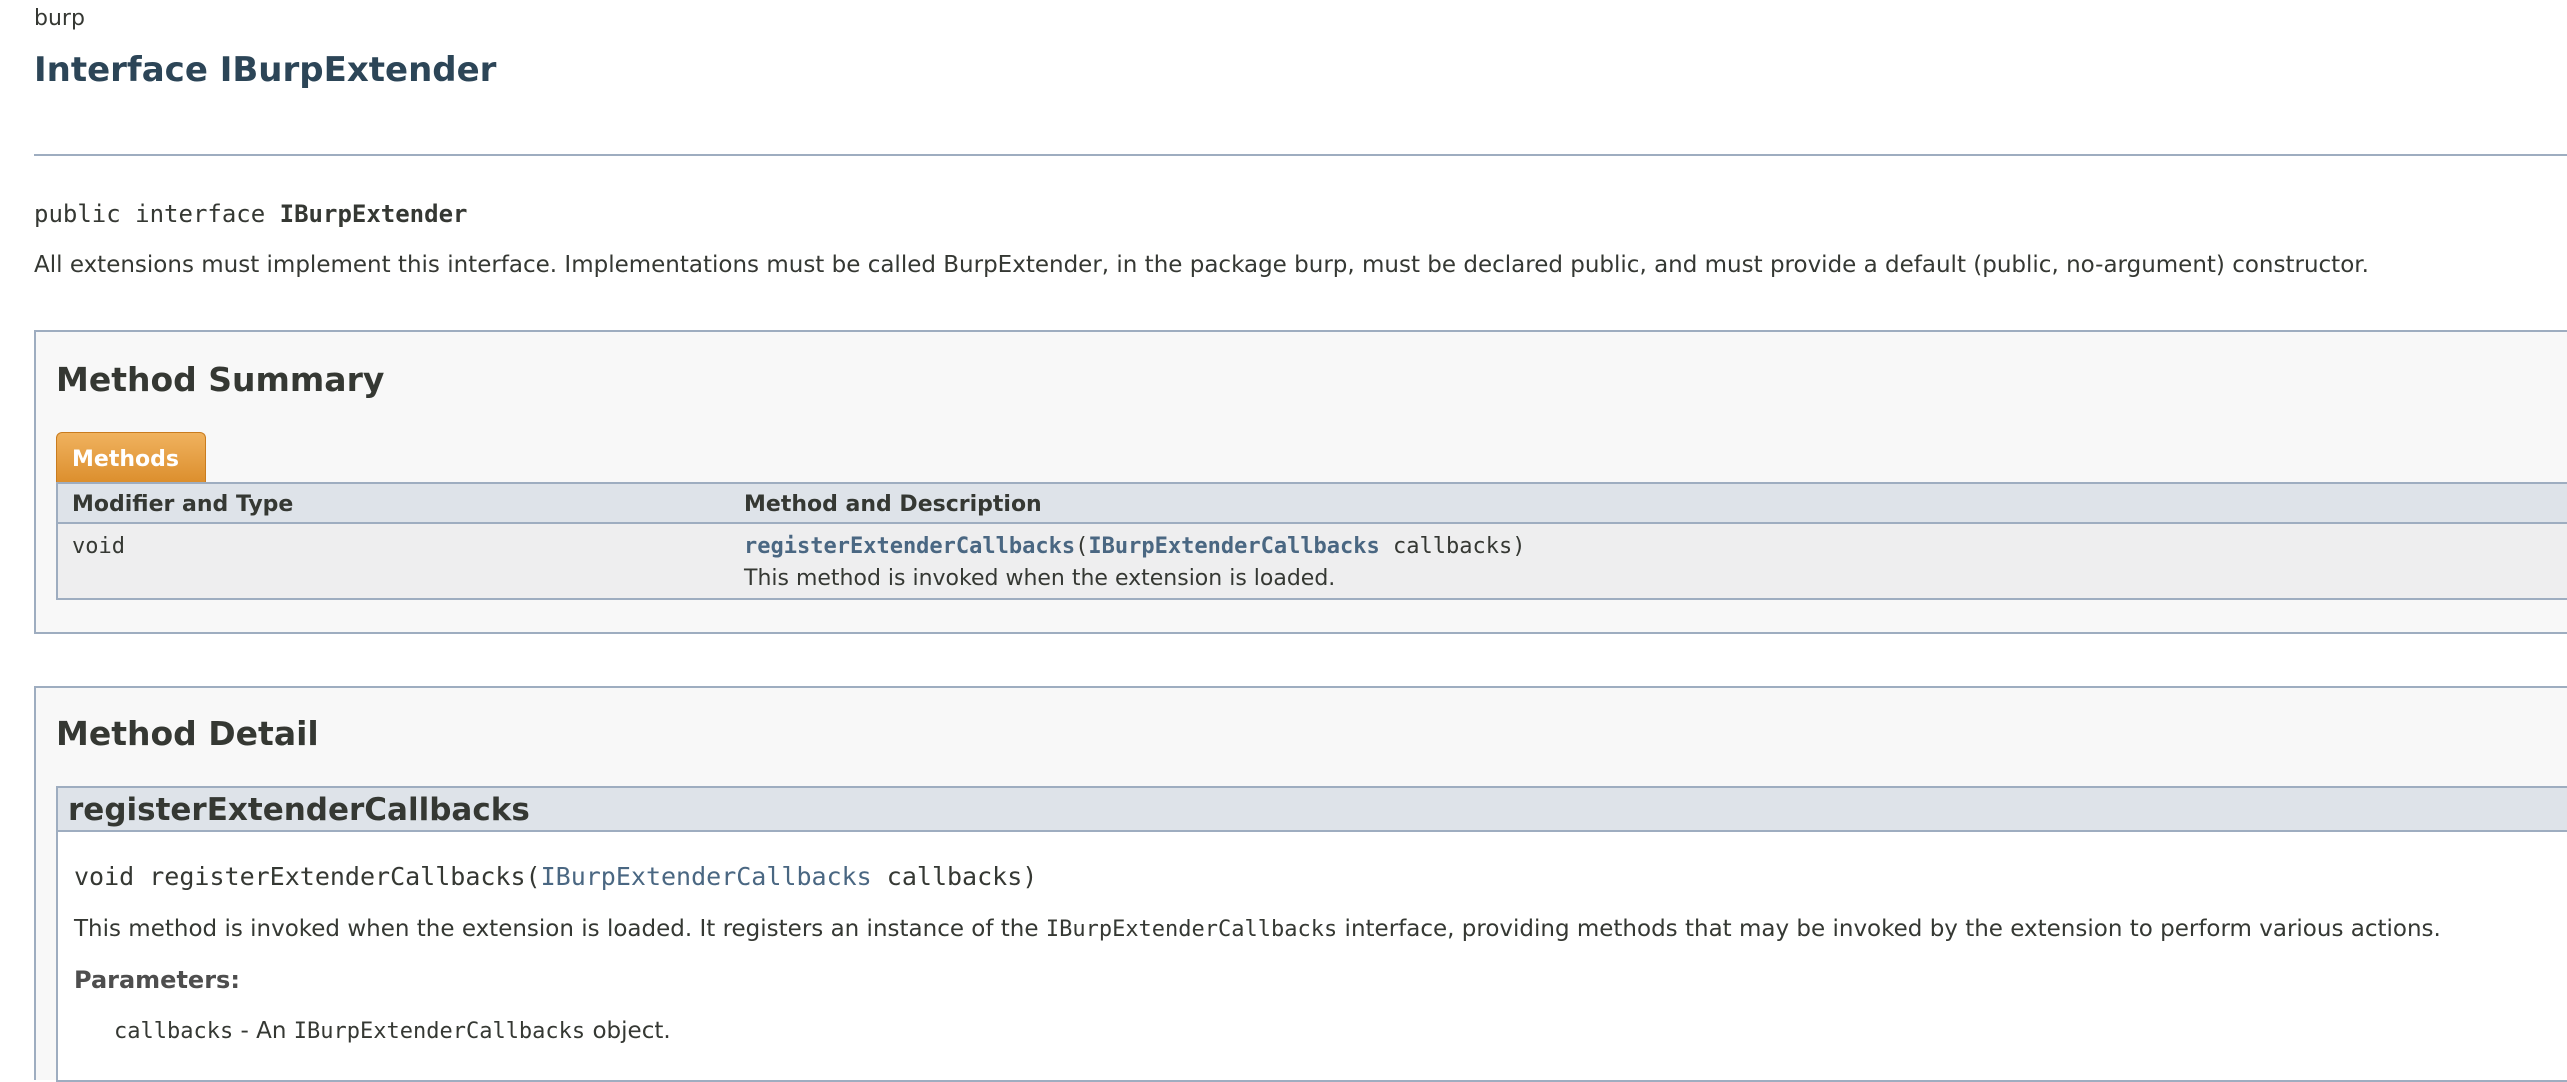 This screenshot has width=2567, height=1082. Describe the element at coordinates (1453, 546) in the screenshot. I see `param-name: callbacks` at that location.